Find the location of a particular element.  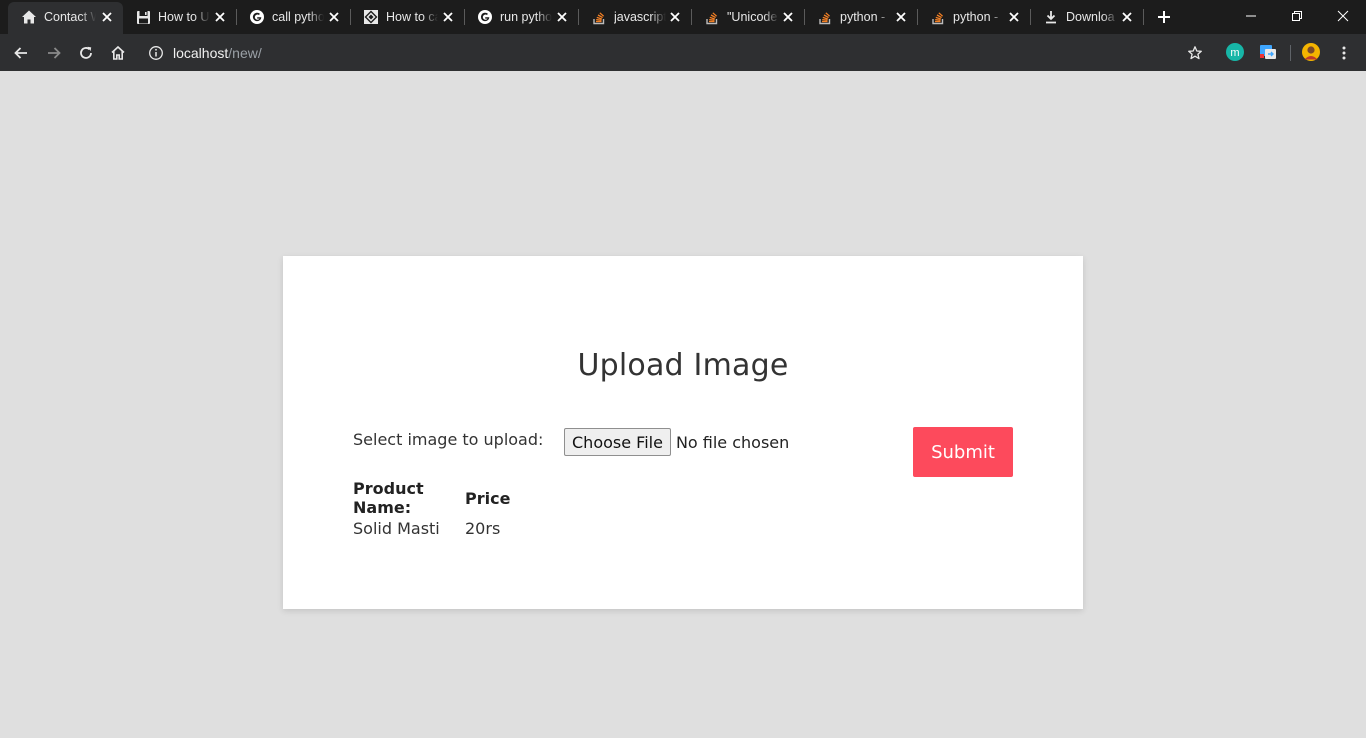

svg-text: m is located at coordinates (1234, 53).